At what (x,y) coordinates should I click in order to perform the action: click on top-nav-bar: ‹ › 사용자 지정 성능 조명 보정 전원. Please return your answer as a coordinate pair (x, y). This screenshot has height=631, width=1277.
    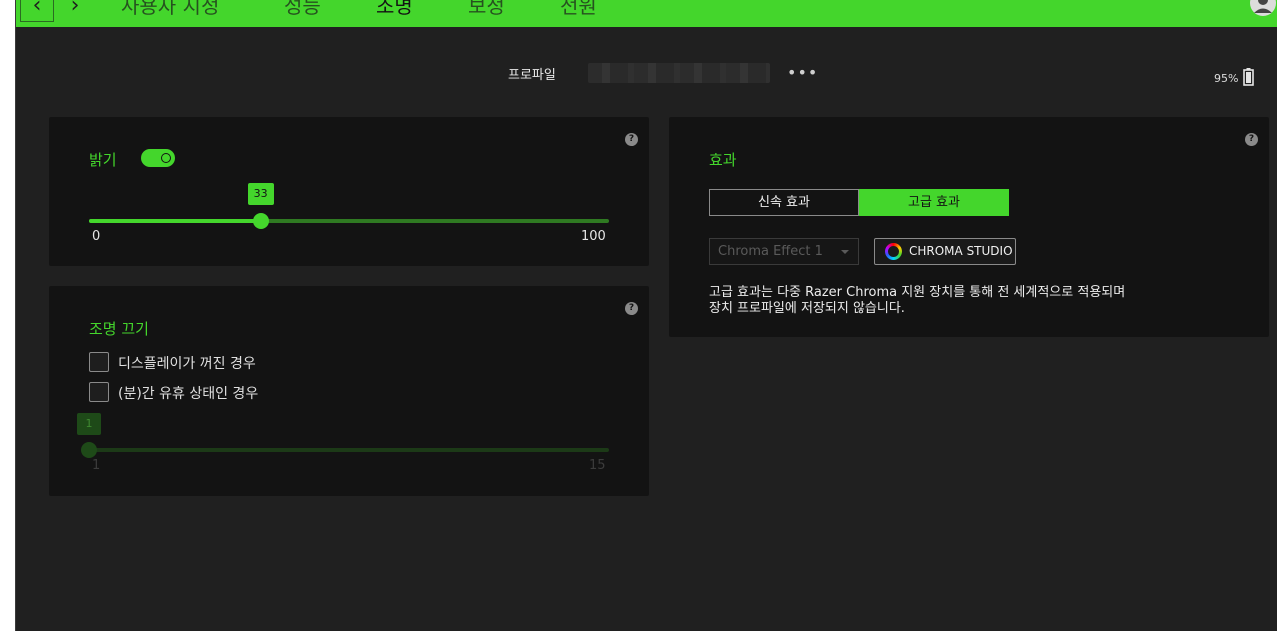
    Looking at the image, I should click on (646, 13).